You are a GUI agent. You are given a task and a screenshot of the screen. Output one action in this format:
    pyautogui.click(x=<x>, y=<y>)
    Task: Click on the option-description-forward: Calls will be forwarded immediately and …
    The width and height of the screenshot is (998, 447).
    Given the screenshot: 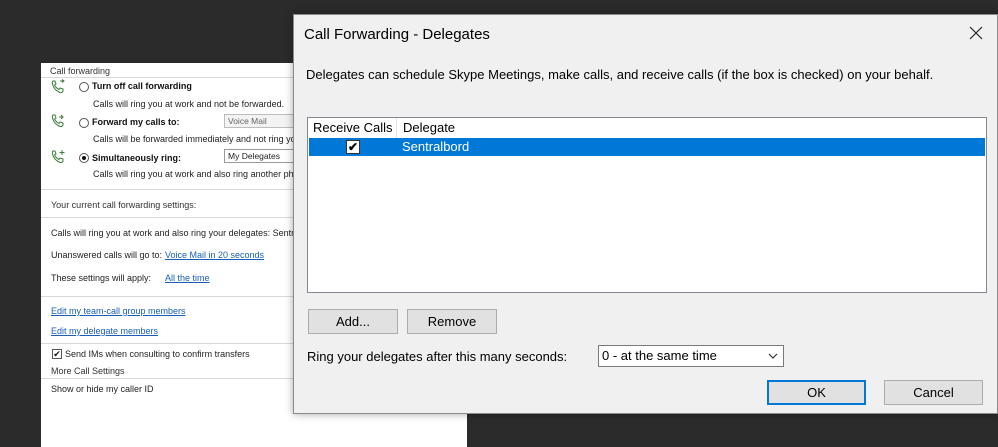 What is the action you would take?
    pyautogui.click(x=197, y=139)
    